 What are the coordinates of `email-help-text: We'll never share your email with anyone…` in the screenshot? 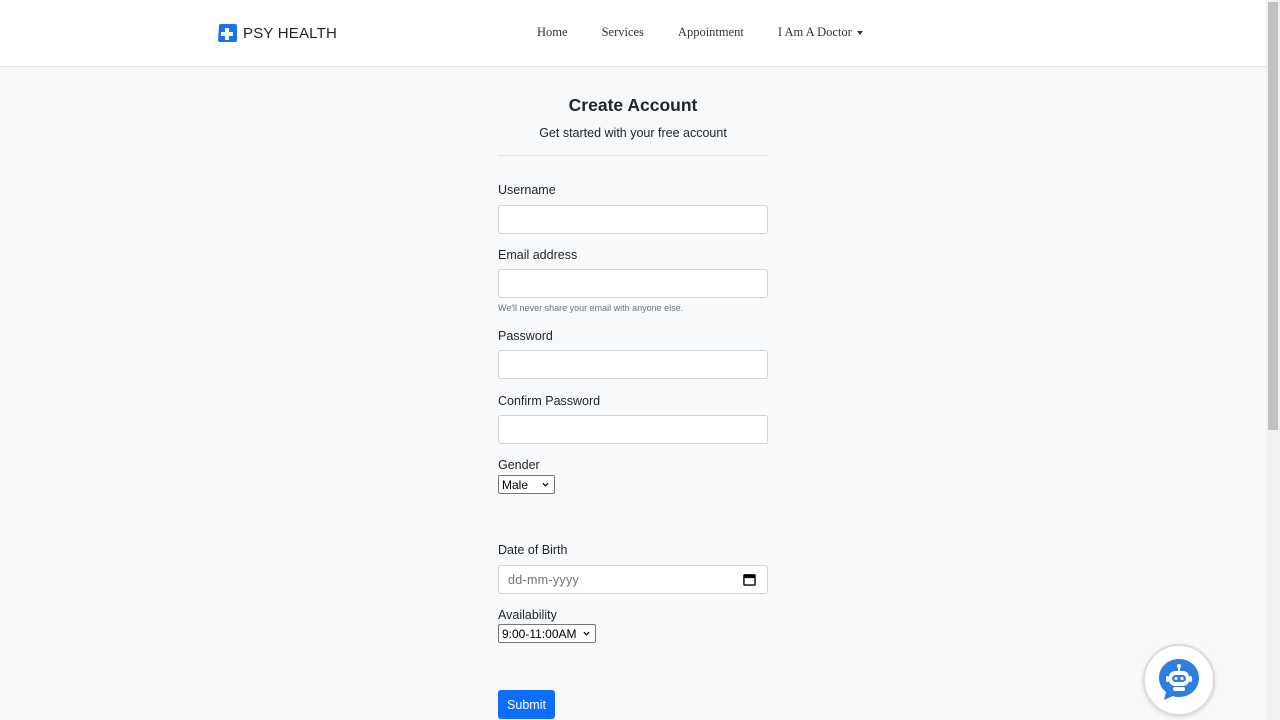 It's located at (591, 308).